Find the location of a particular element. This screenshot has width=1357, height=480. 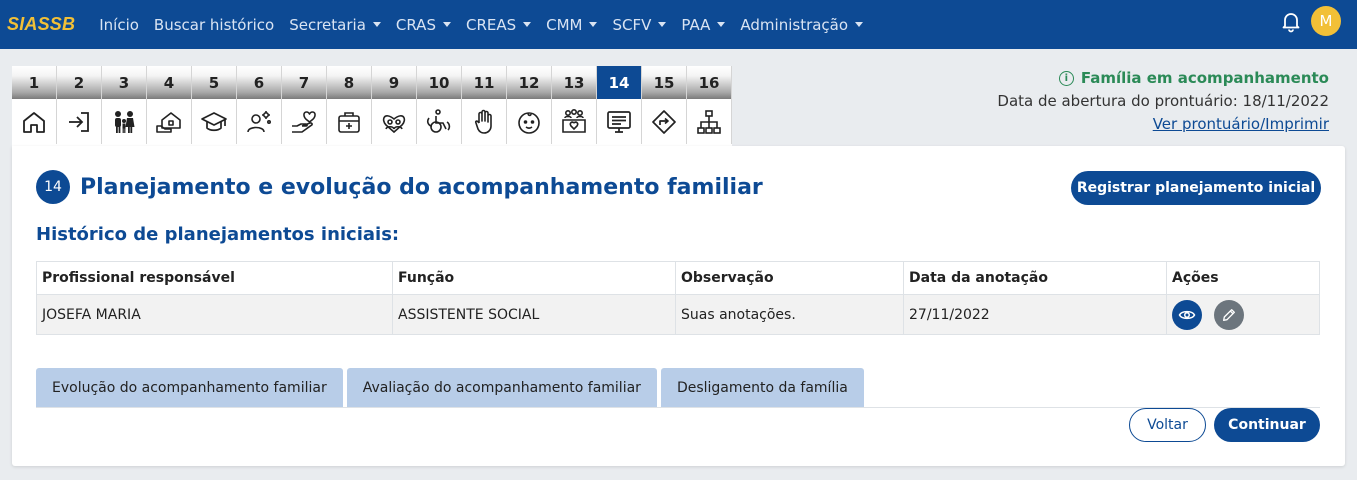

nav-creas: CREAS is located at coordinates (498, 24).